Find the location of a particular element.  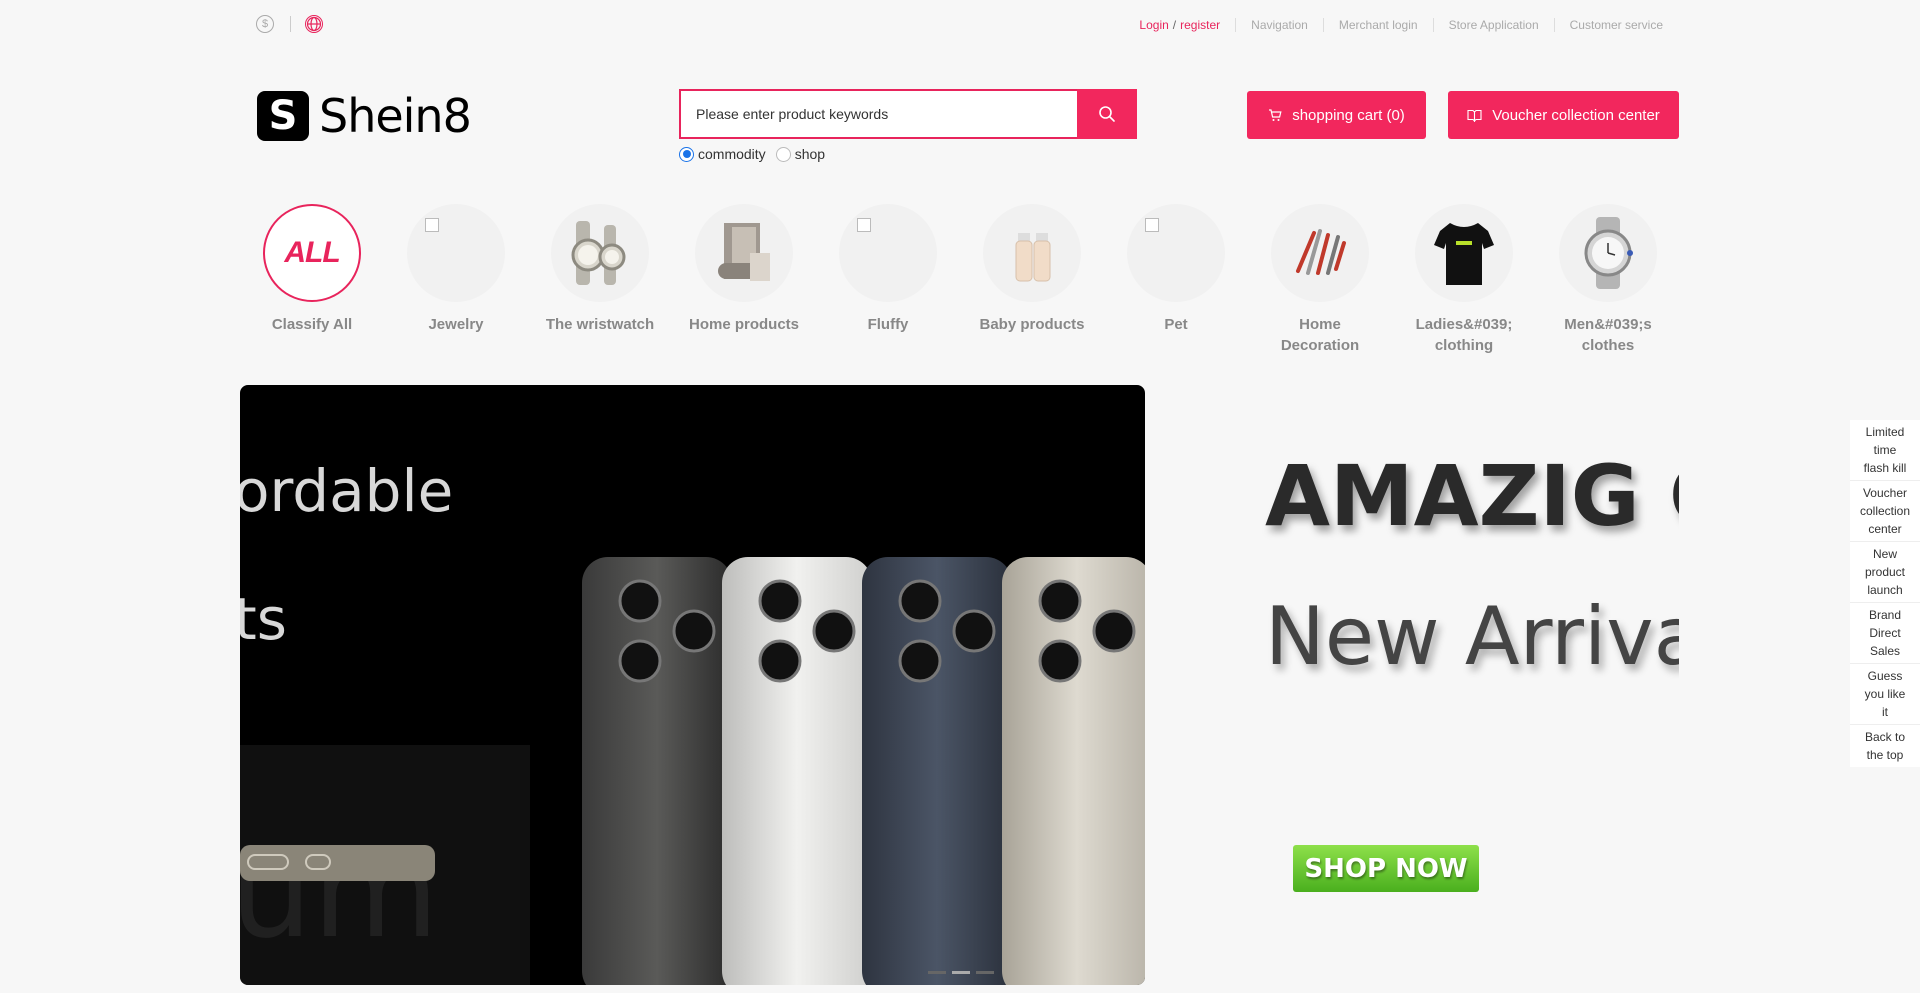

shopping-cart-button: shopping cart (0) is located at coordinates (1336, 115).